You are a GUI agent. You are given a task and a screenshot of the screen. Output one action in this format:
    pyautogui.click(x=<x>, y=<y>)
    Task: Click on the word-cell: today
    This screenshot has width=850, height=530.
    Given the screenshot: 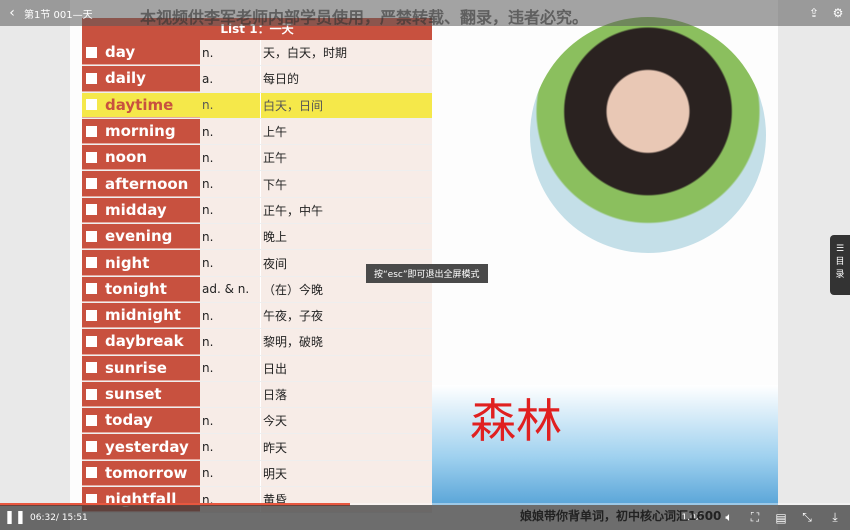 What is the action you would take?
    pyautogui.click(x=141, y=421)
    